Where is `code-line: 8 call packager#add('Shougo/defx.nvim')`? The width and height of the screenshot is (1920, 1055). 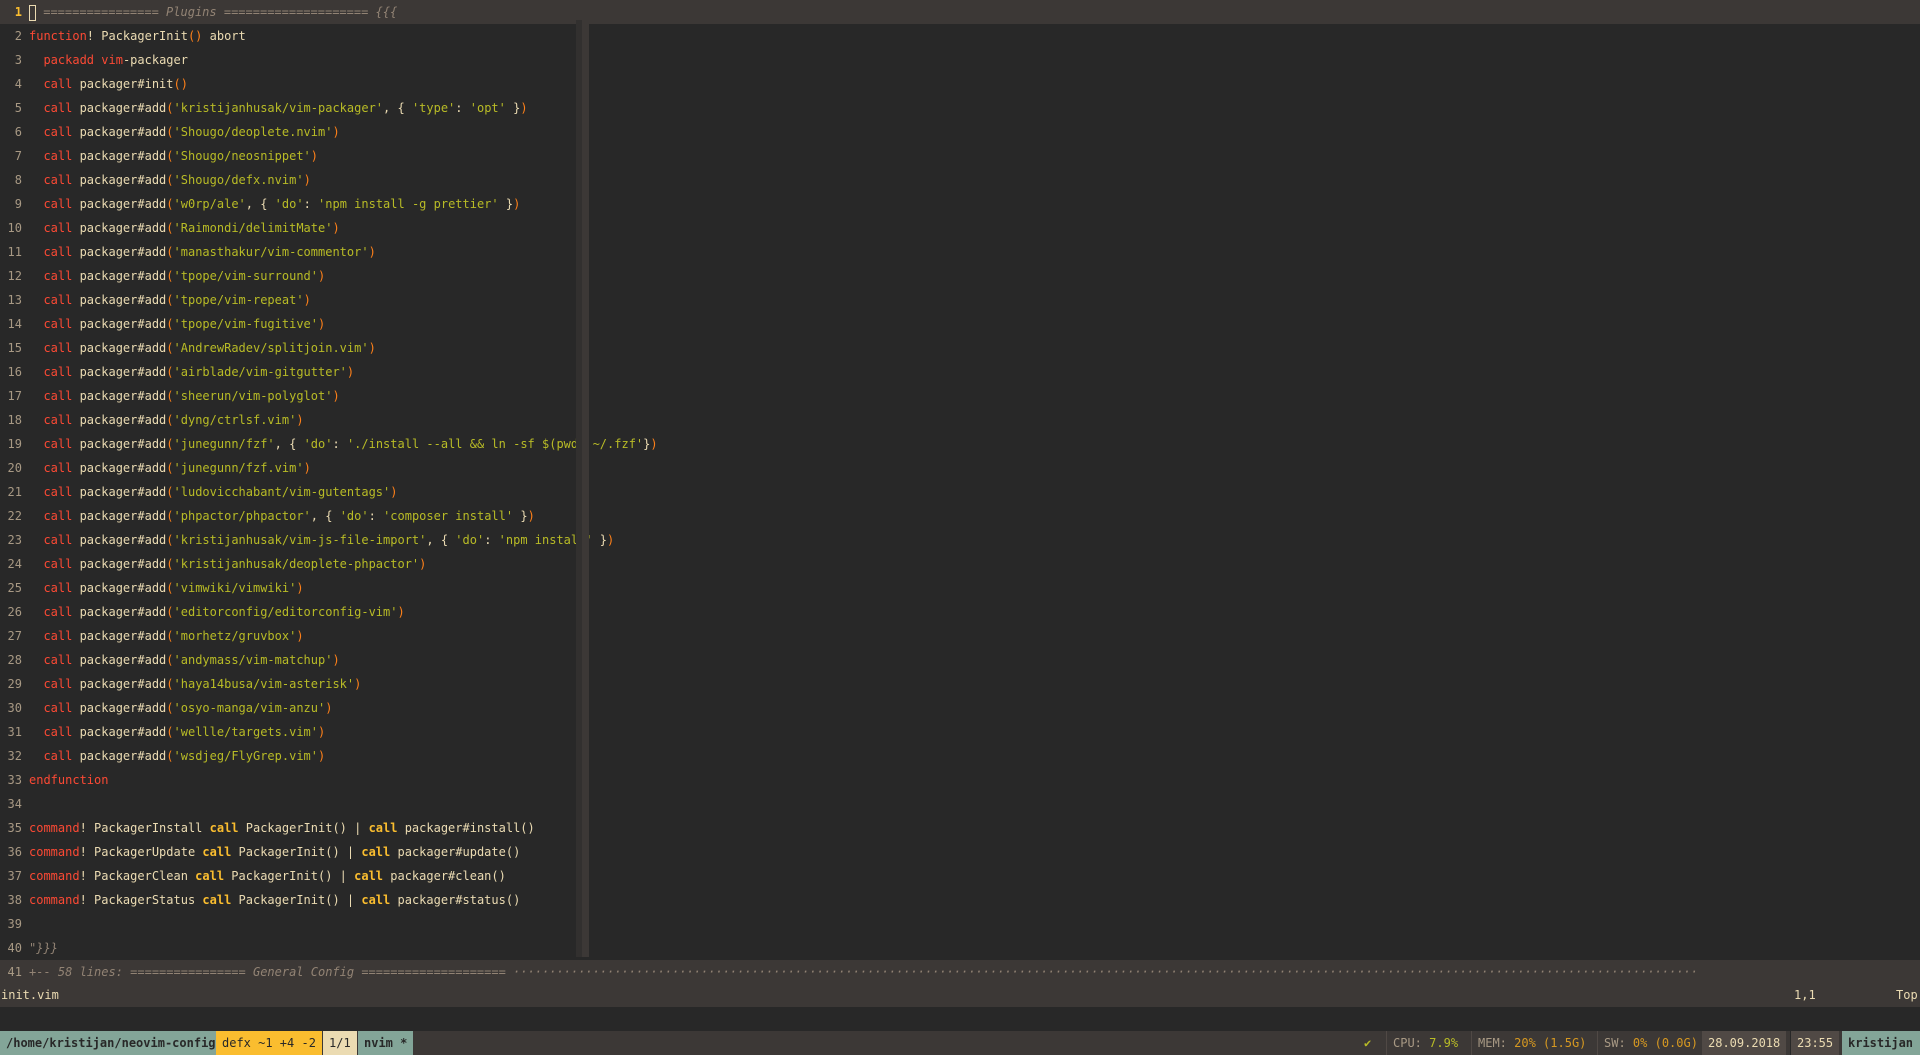
code-line: 8 call packager#add('Shougo/defx.nvim') is located at coordinates (960, 180).